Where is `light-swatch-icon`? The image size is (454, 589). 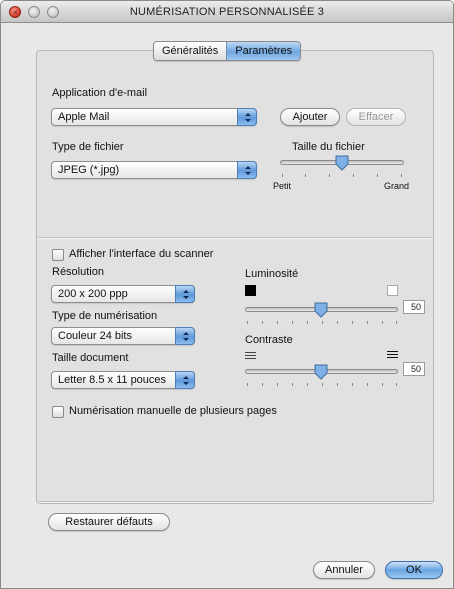 light-swatch-icon is located at coordinates (392, 290).